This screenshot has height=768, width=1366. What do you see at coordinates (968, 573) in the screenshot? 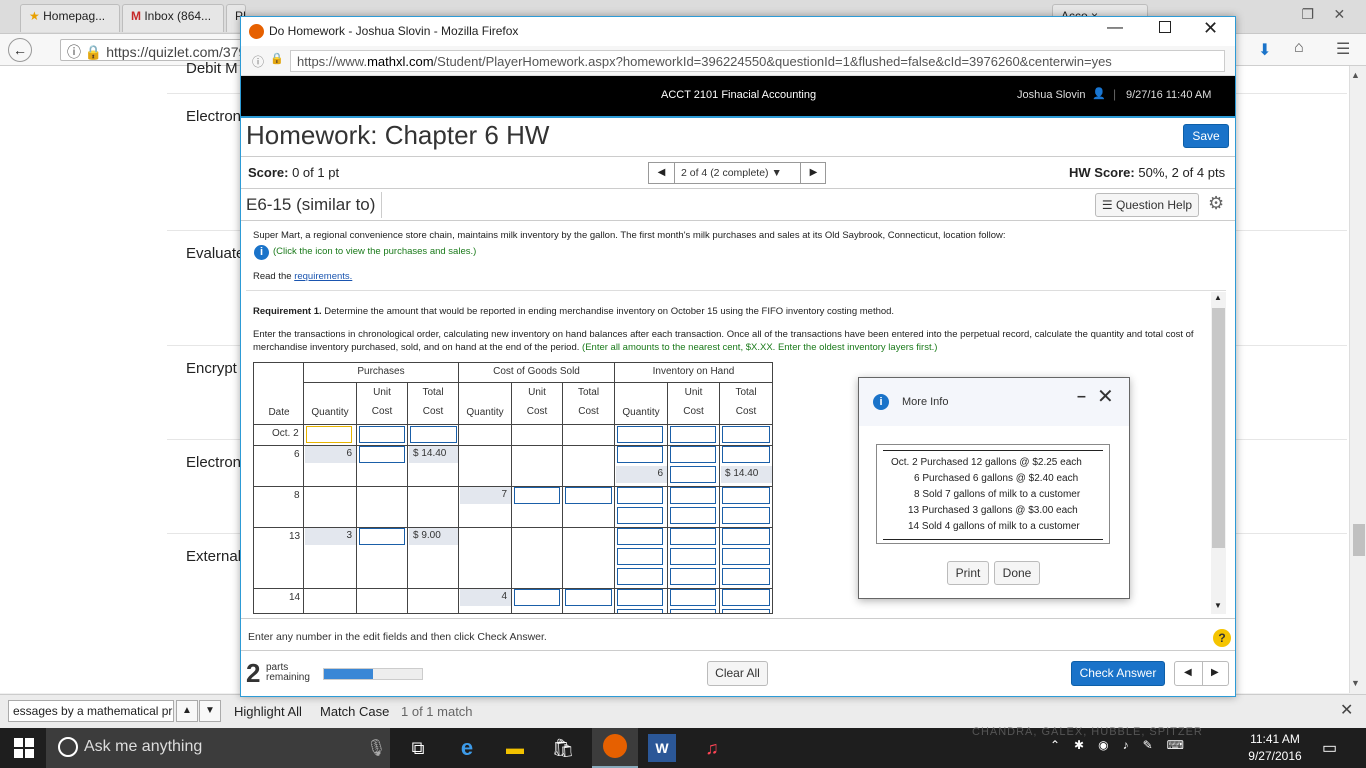
I see `print-button: Print` at bounding box center [968, 573].